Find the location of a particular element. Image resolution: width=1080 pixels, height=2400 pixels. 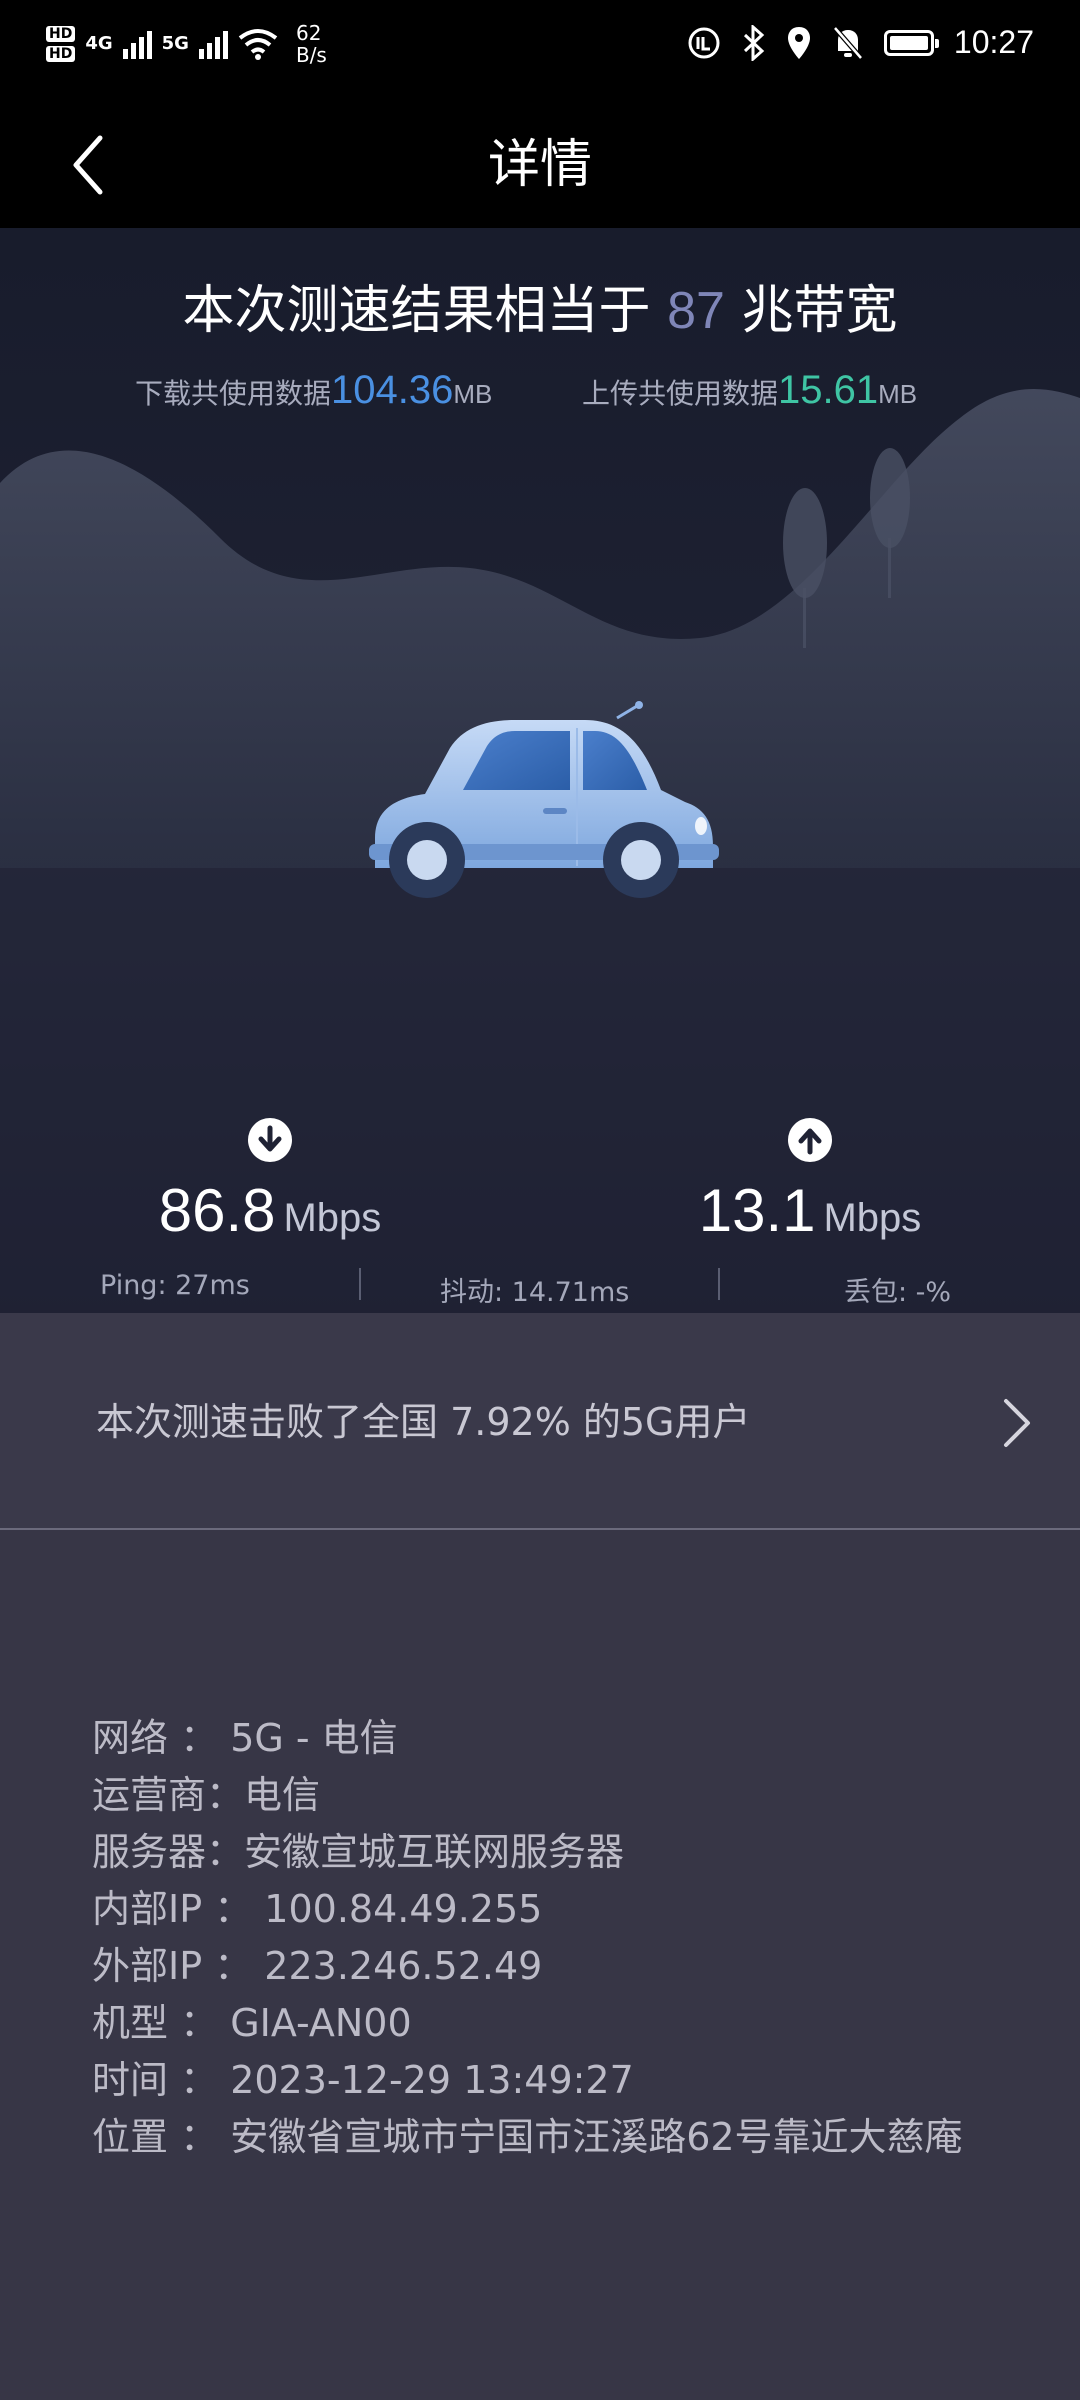

info-label: 机型 is located at coordinates (130, 2023).